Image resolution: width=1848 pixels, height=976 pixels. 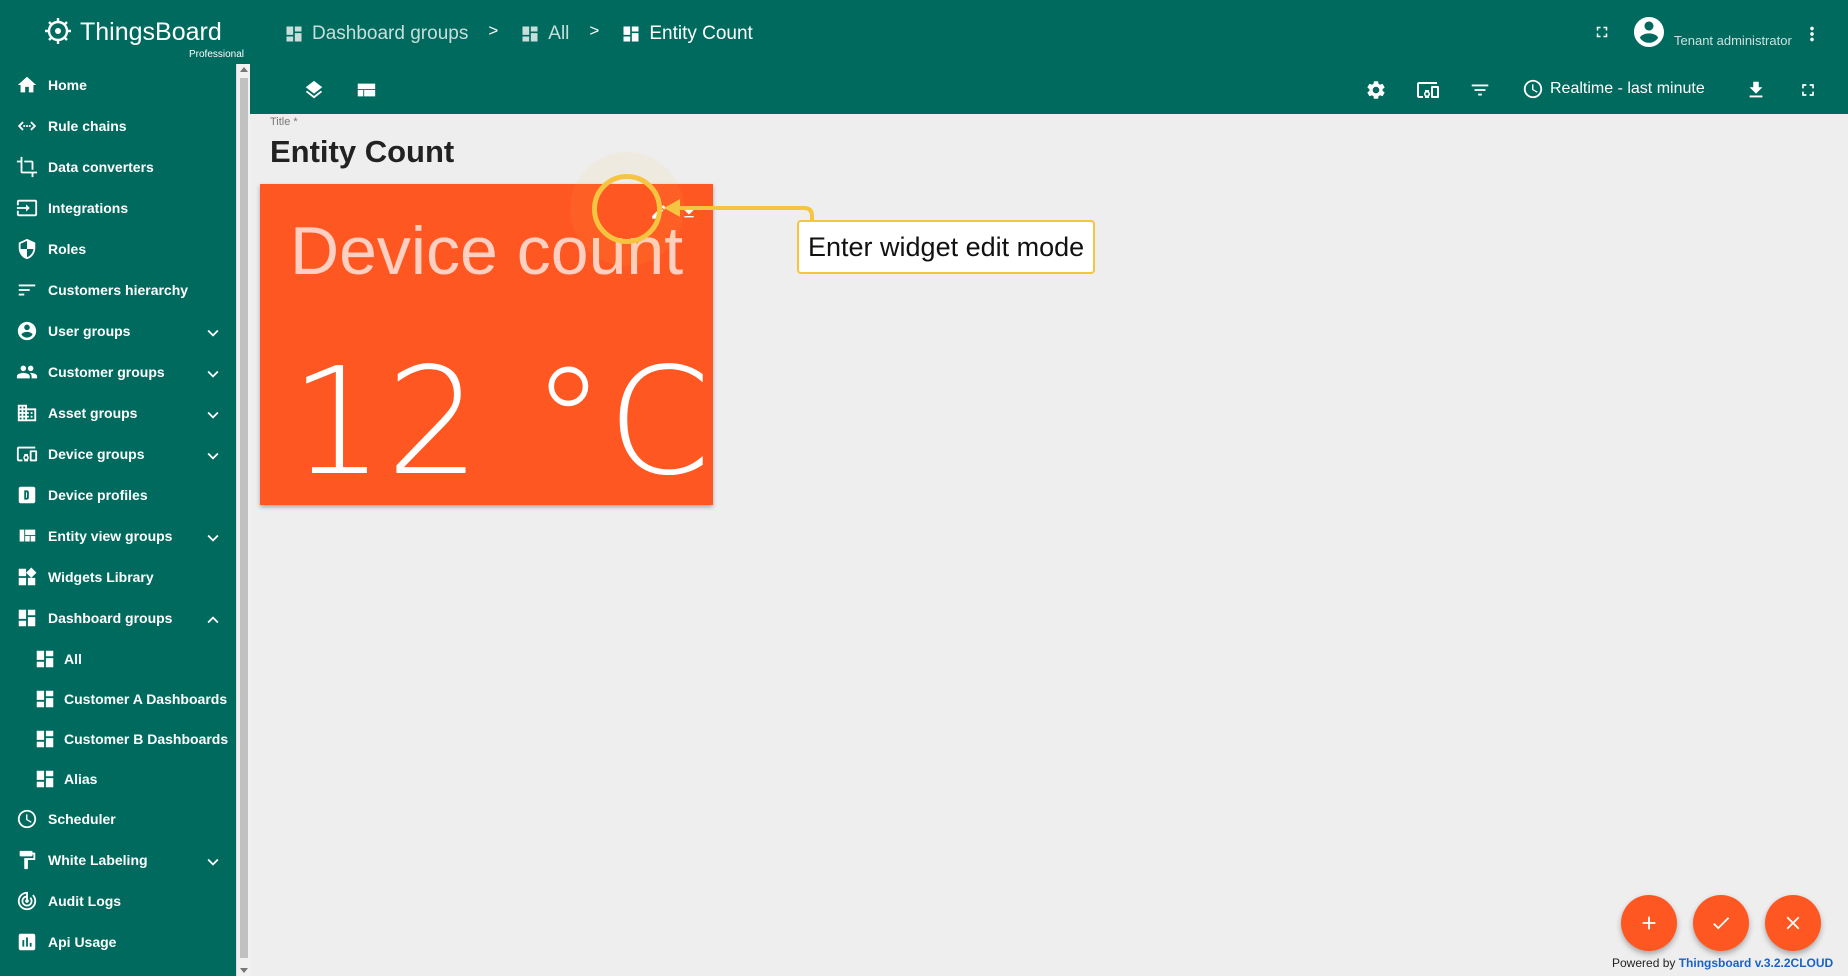 What do you see at coordinates (376, 34) in the screenshot?
I see `breadcrumb-dashboard-groups: Dashboard groups` at bounding box center [376, 34].